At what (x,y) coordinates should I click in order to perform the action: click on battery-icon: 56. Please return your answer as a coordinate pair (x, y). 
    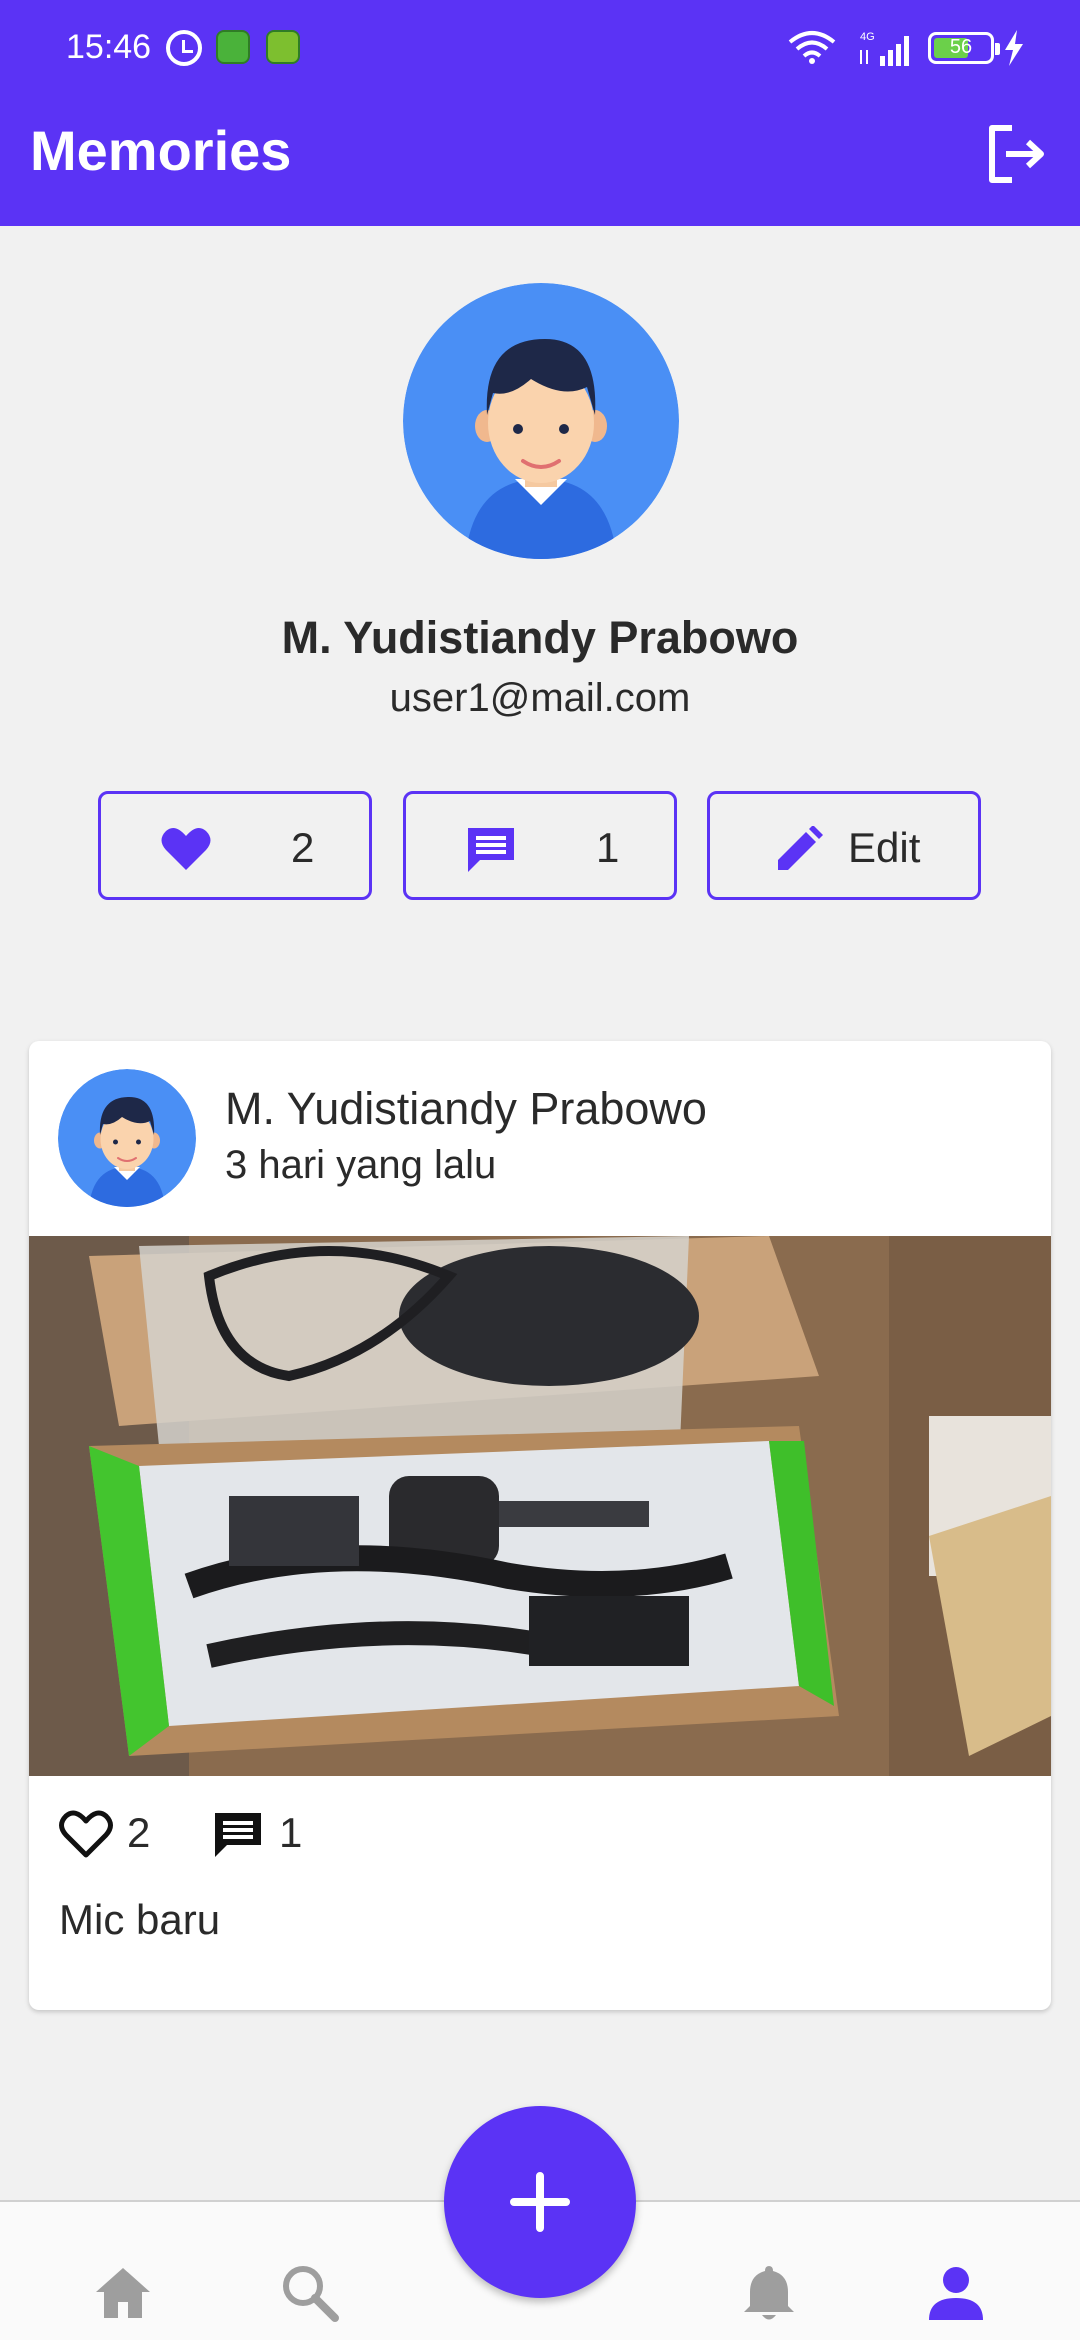
    Looking at the image, I should click on (964, 48).